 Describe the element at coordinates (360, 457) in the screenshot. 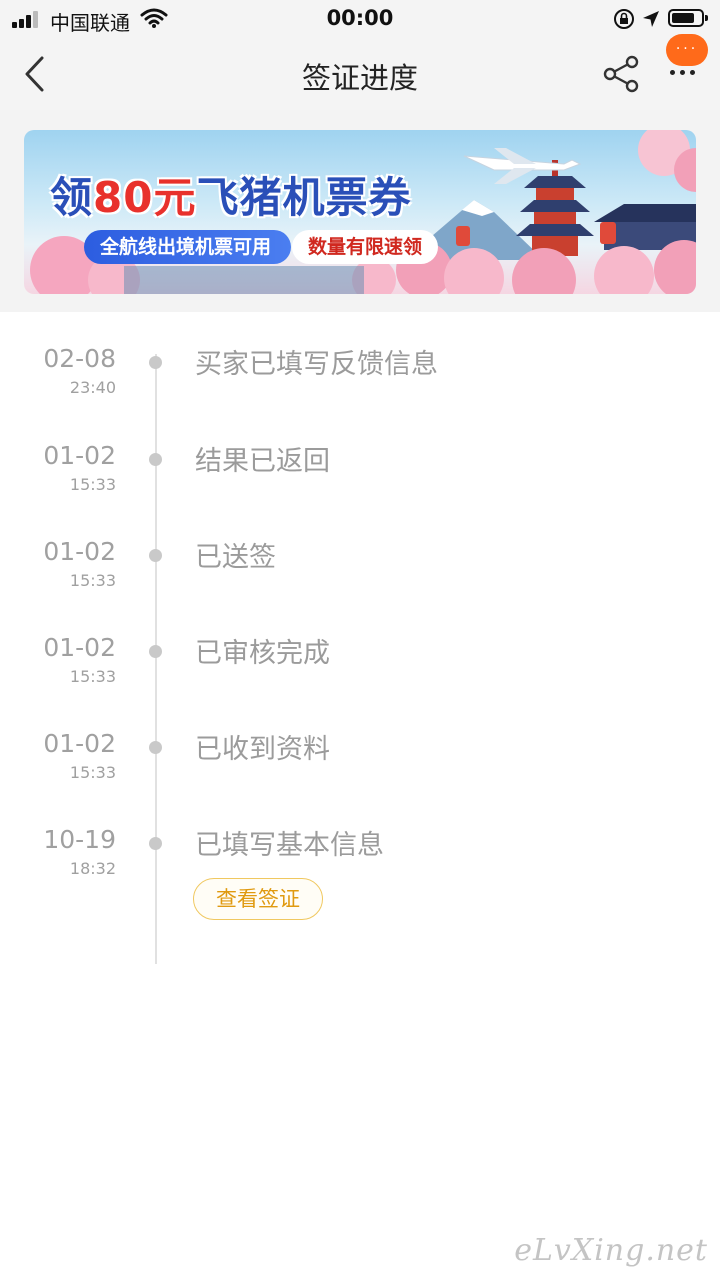

I see `timeline-item: 01-02 15:33 结果已返回` at that location.